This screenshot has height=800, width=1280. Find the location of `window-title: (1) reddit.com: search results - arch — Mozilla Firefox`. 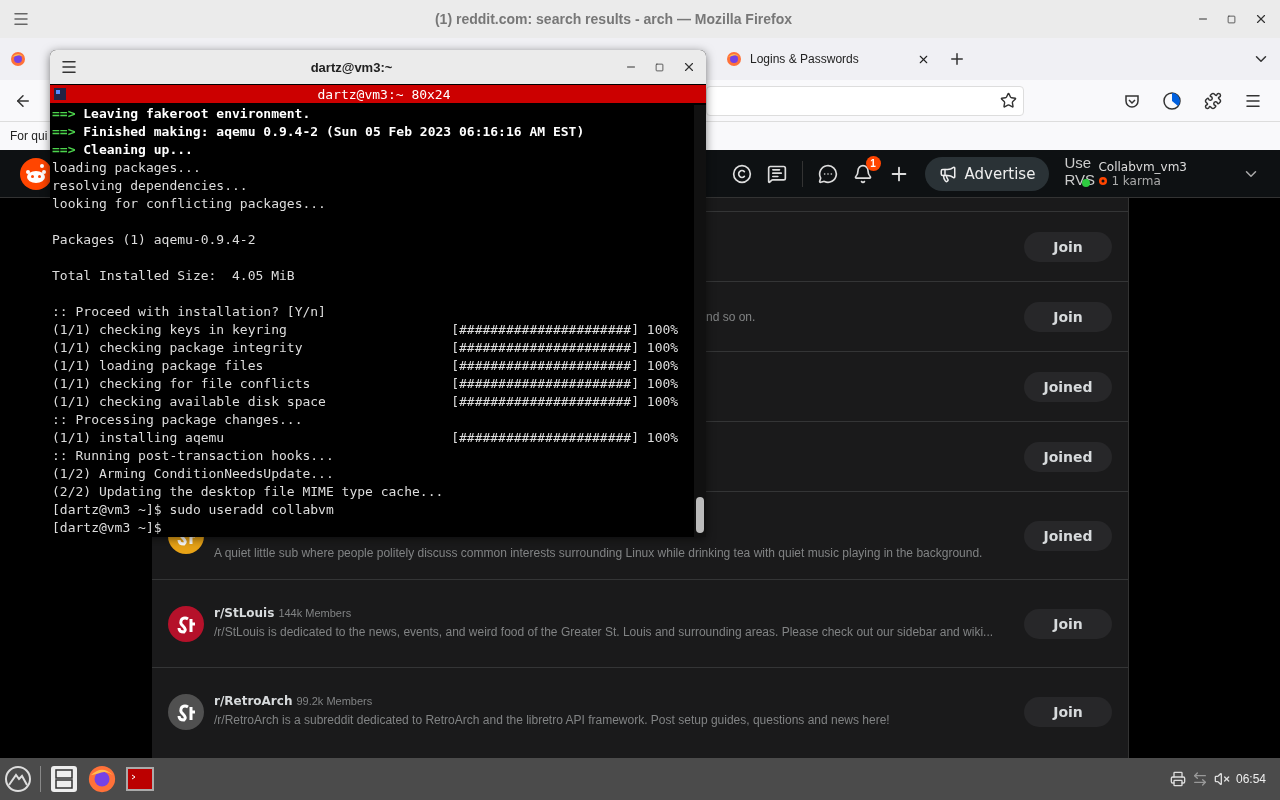

window-title: (1) reddit.com: search results - arch — Mozilla Firefox is located at coordinates (613, 19).